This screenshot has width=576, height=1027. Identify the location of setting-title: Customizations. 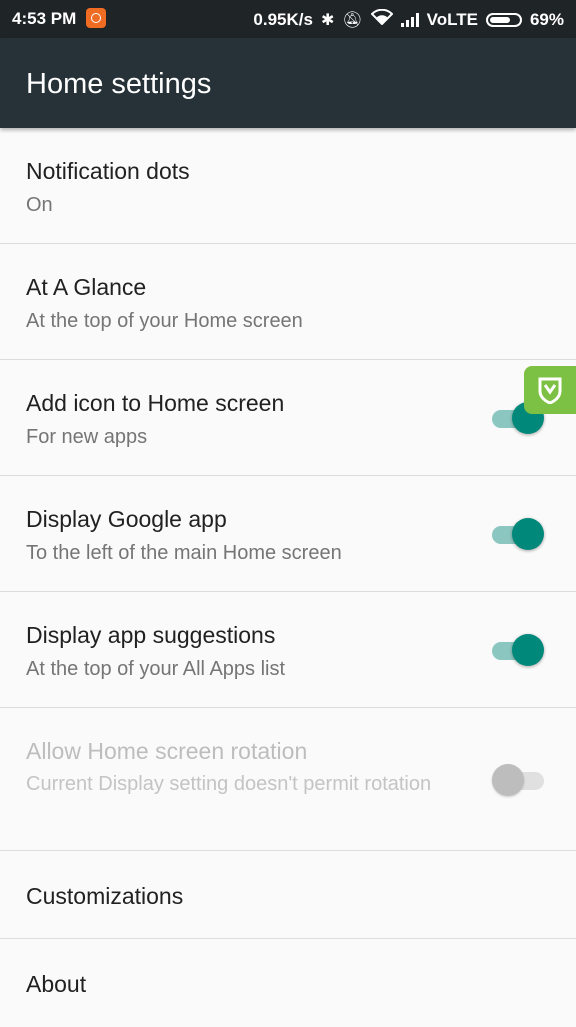
(105, 896).